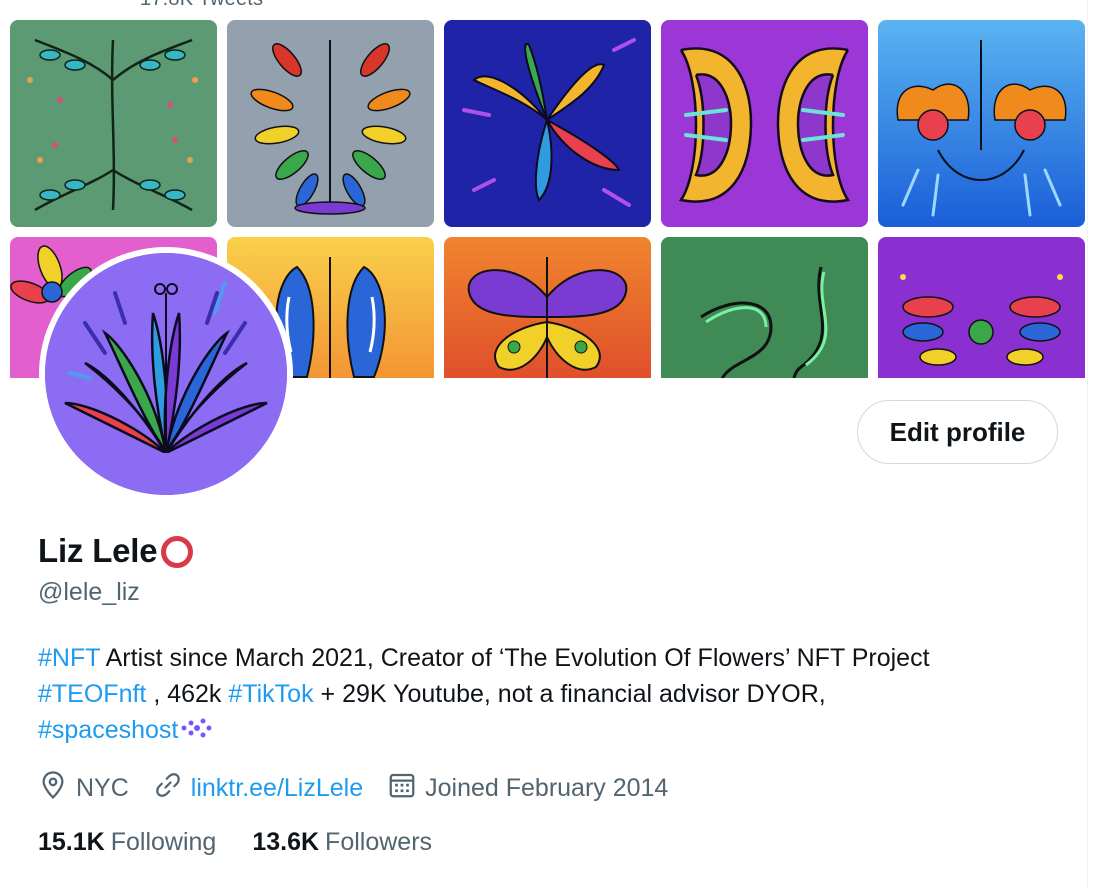  Describe the element at coordinates (764, 307) in the screenshot. I see `banner-tile-green-vine` at that location.